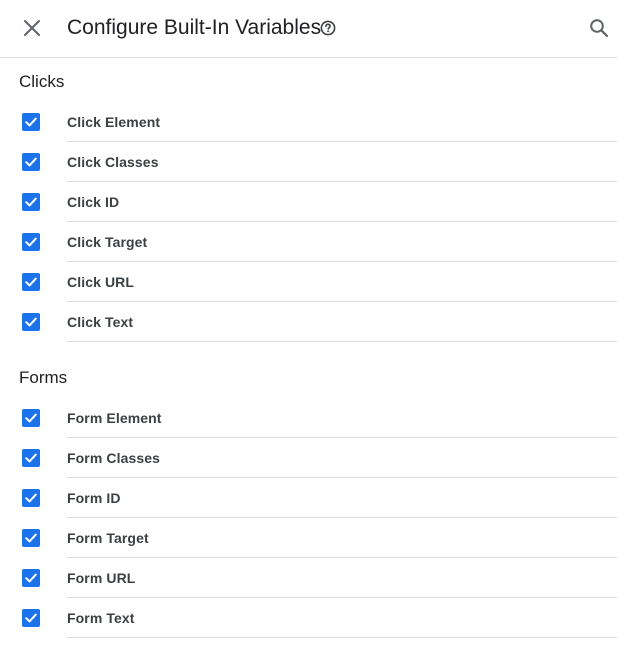 The image size is (617, 654). What do you see at coordinates (94, 498) in the screenshot?
I see `row-label: Form ID` at bounding box center [94, 498].